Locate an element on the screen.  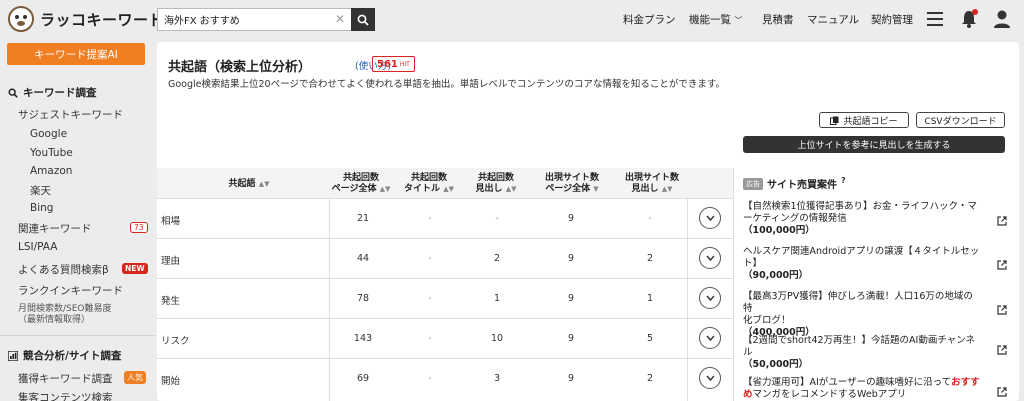
cell-sites-heading: - is located at coordinates (650, 218).